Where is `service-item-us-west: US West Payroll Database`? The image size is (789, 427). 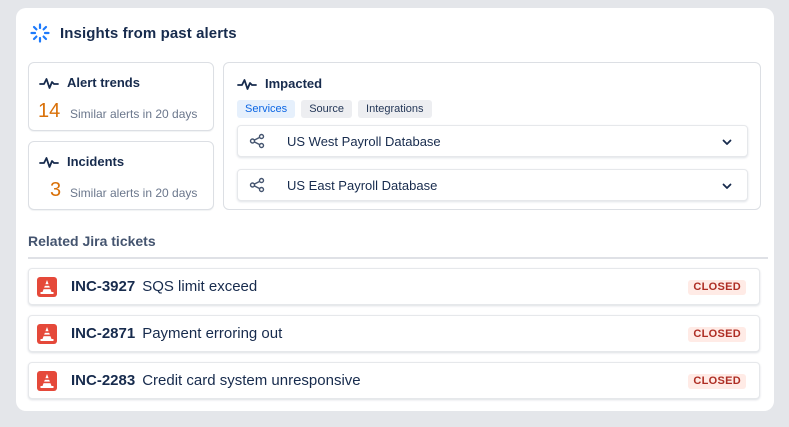
service-item-us-west: US West Payroll Database is located at coordinates (492, 141).